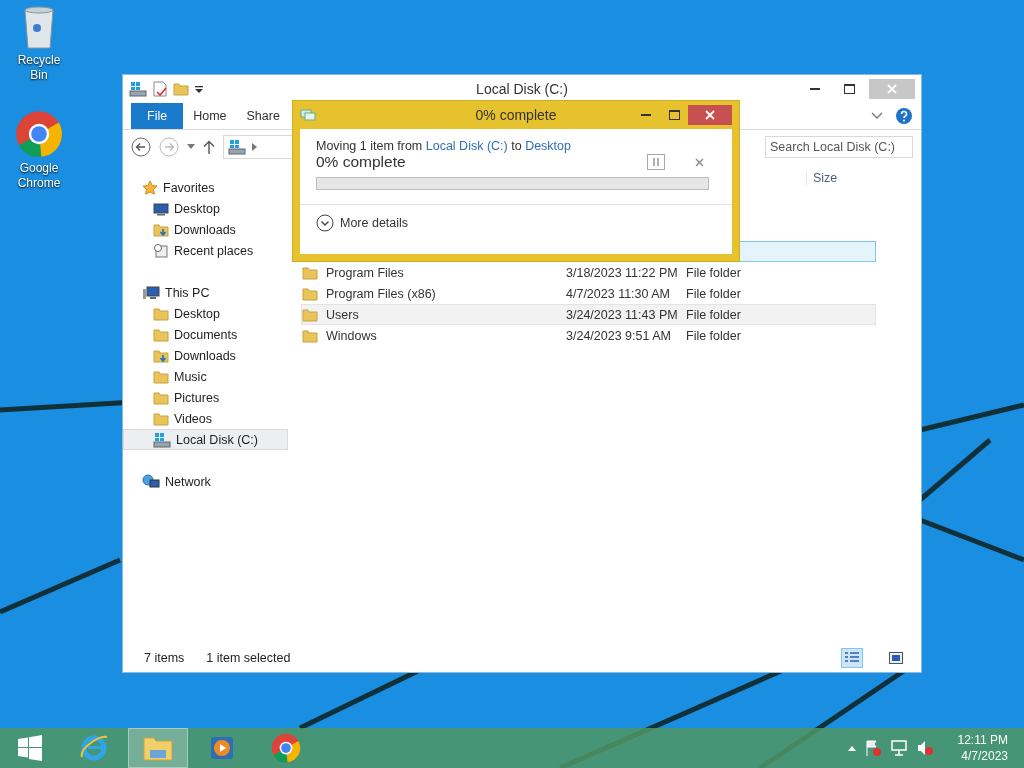 This screenshot has width=1024, height=768. Describe the element at coordinates (619, 293) in the screenshot. I see `date-modified: 4/7/2023 11:30 AM` at that location.